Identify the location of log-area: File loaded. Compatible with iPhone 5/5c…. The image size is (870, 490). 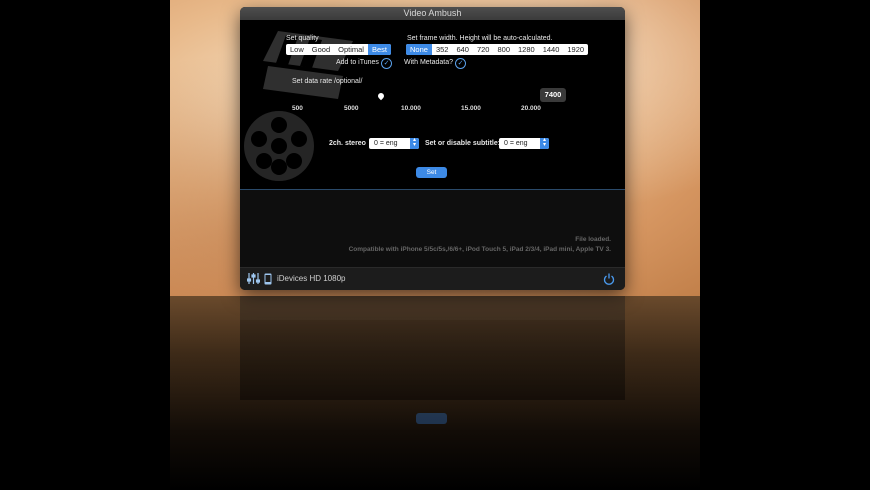
(432, 228).